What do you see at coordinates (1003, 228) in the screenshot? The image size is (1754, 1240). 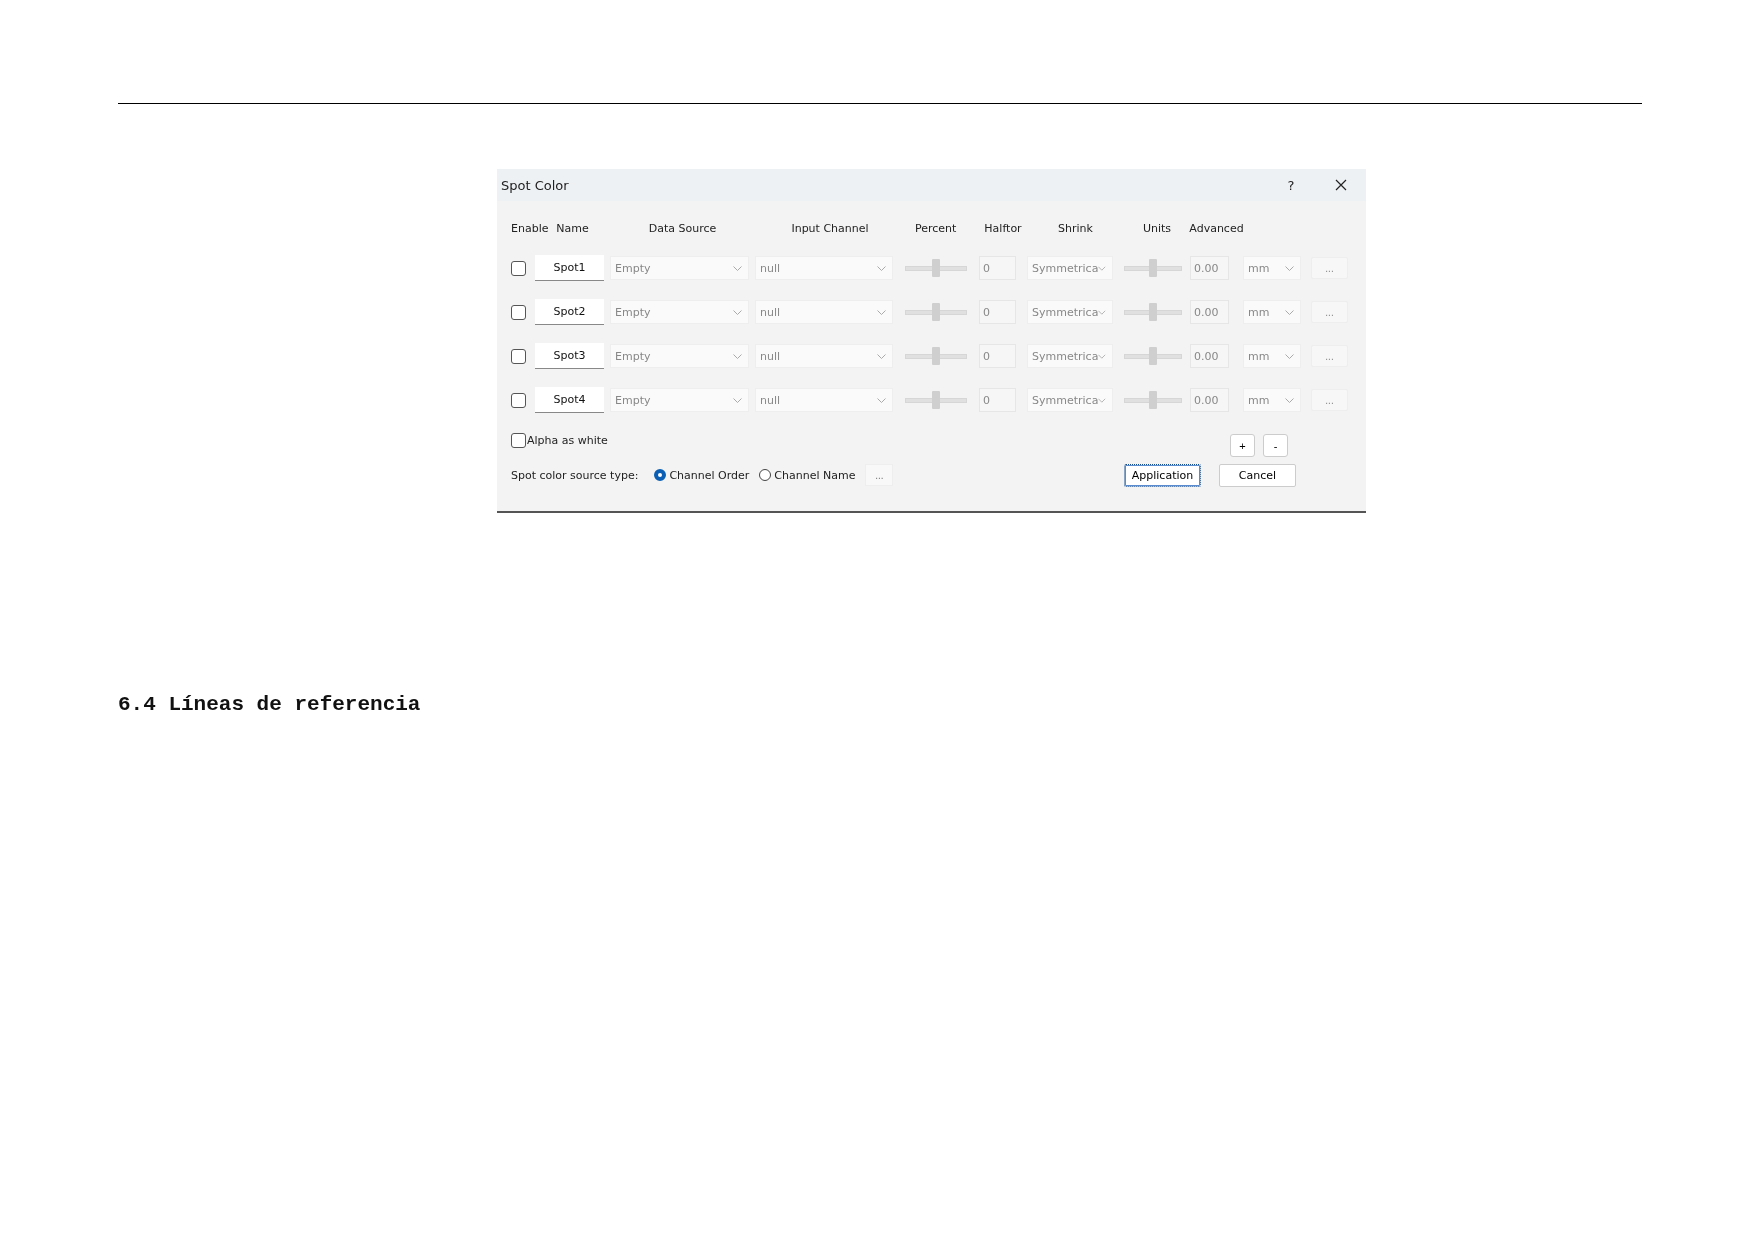 I see `column-header: Halftor` at bounding box center [1003, 228].